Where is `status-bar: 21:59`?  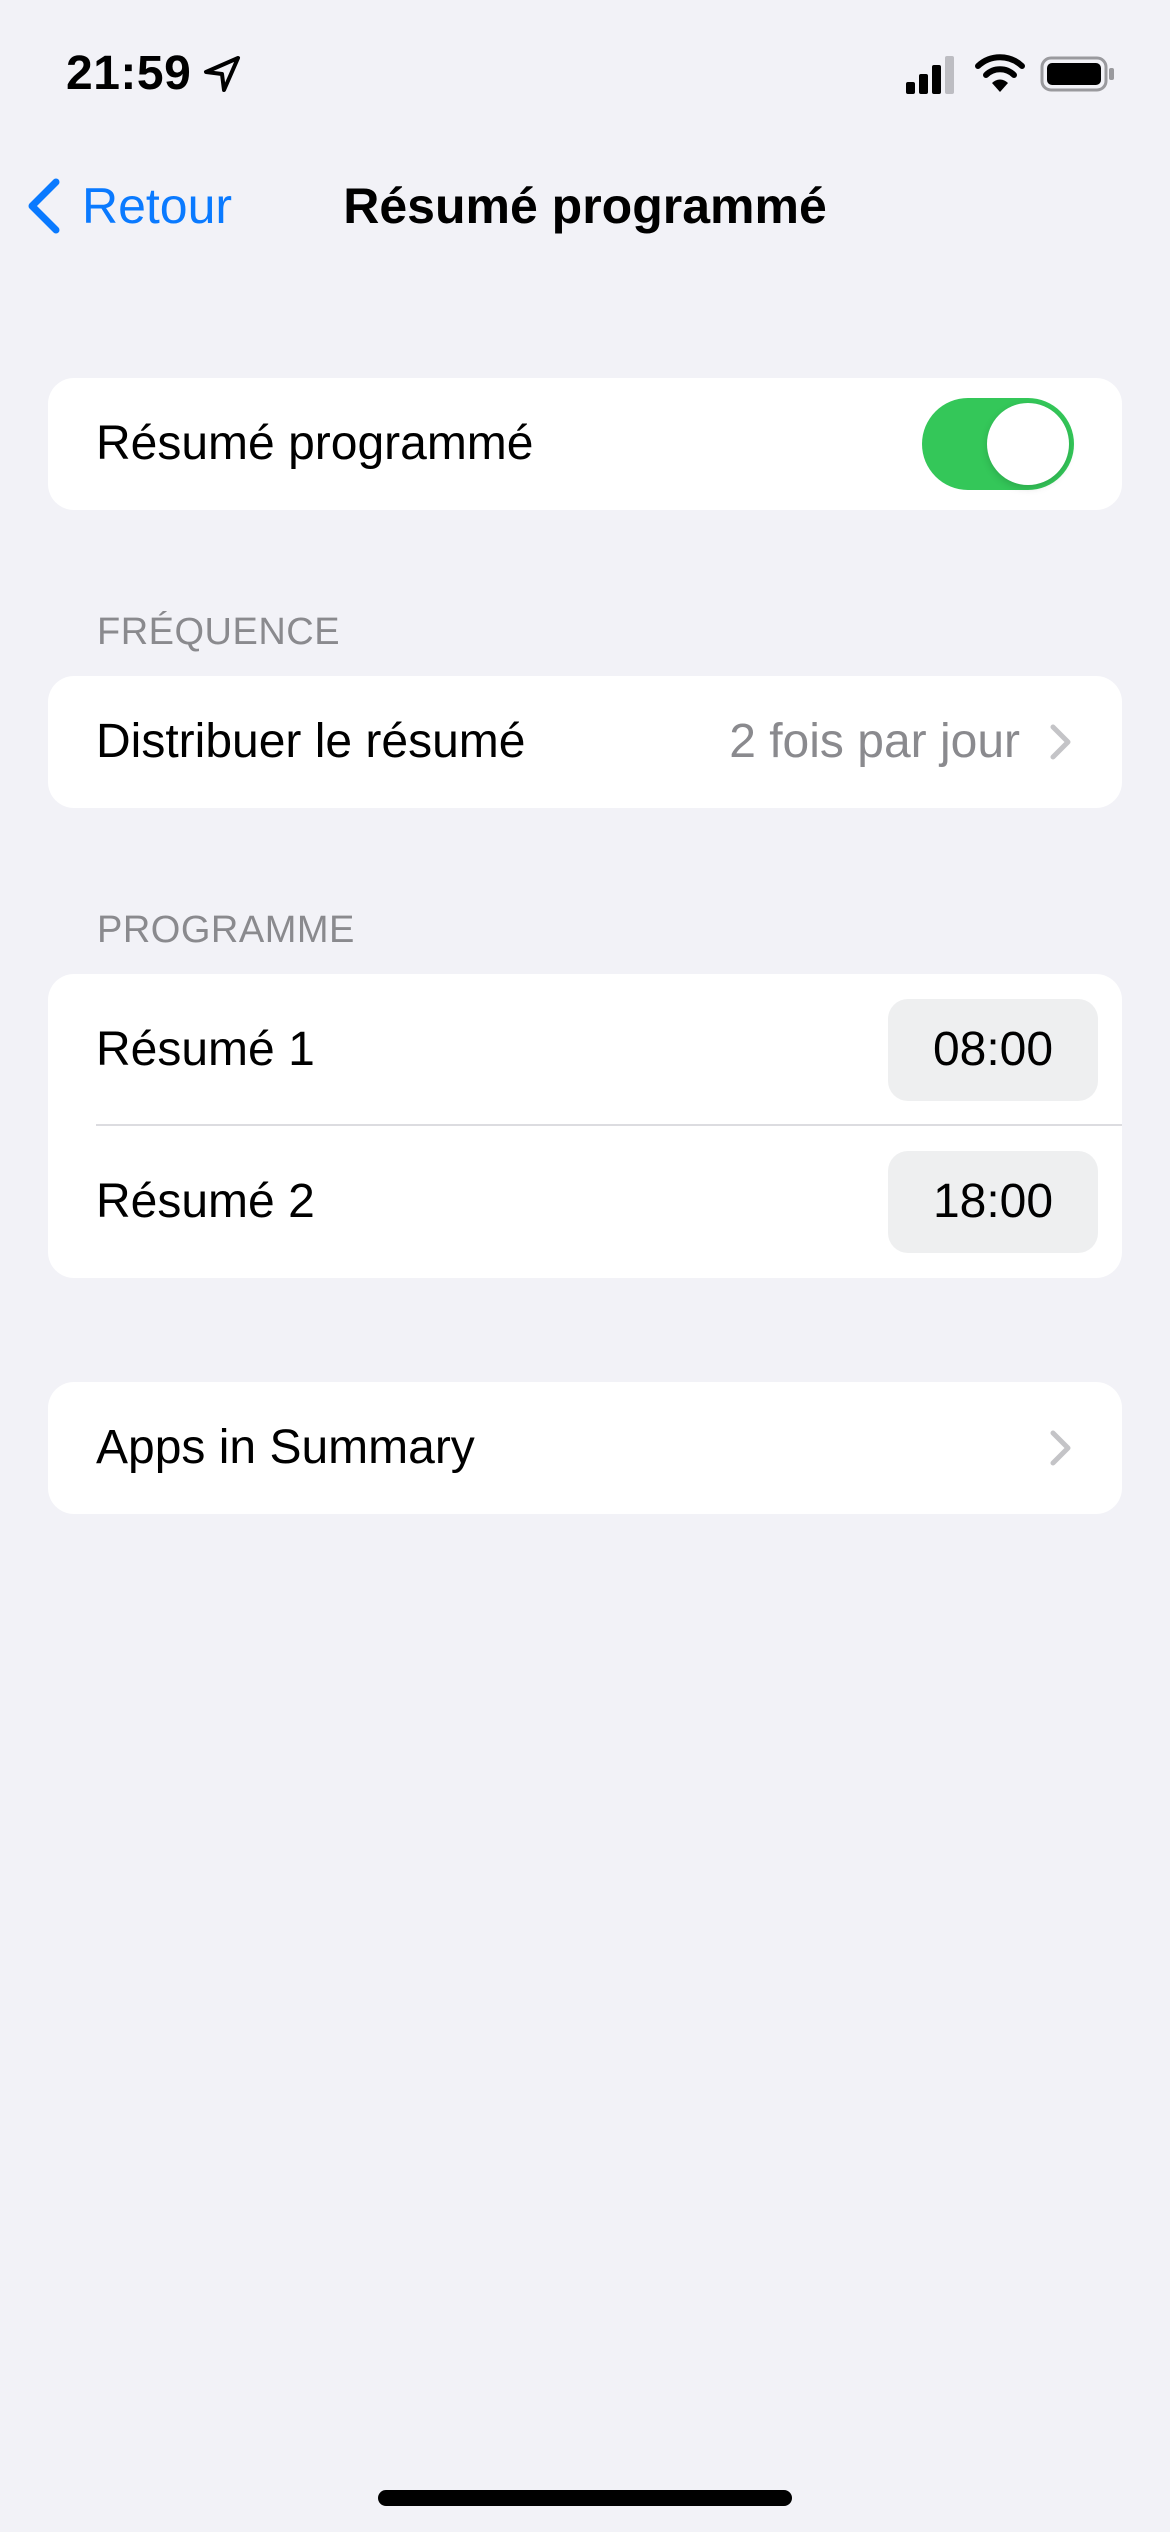 status-bar: 21:59 is located at coordinates (585, 75).